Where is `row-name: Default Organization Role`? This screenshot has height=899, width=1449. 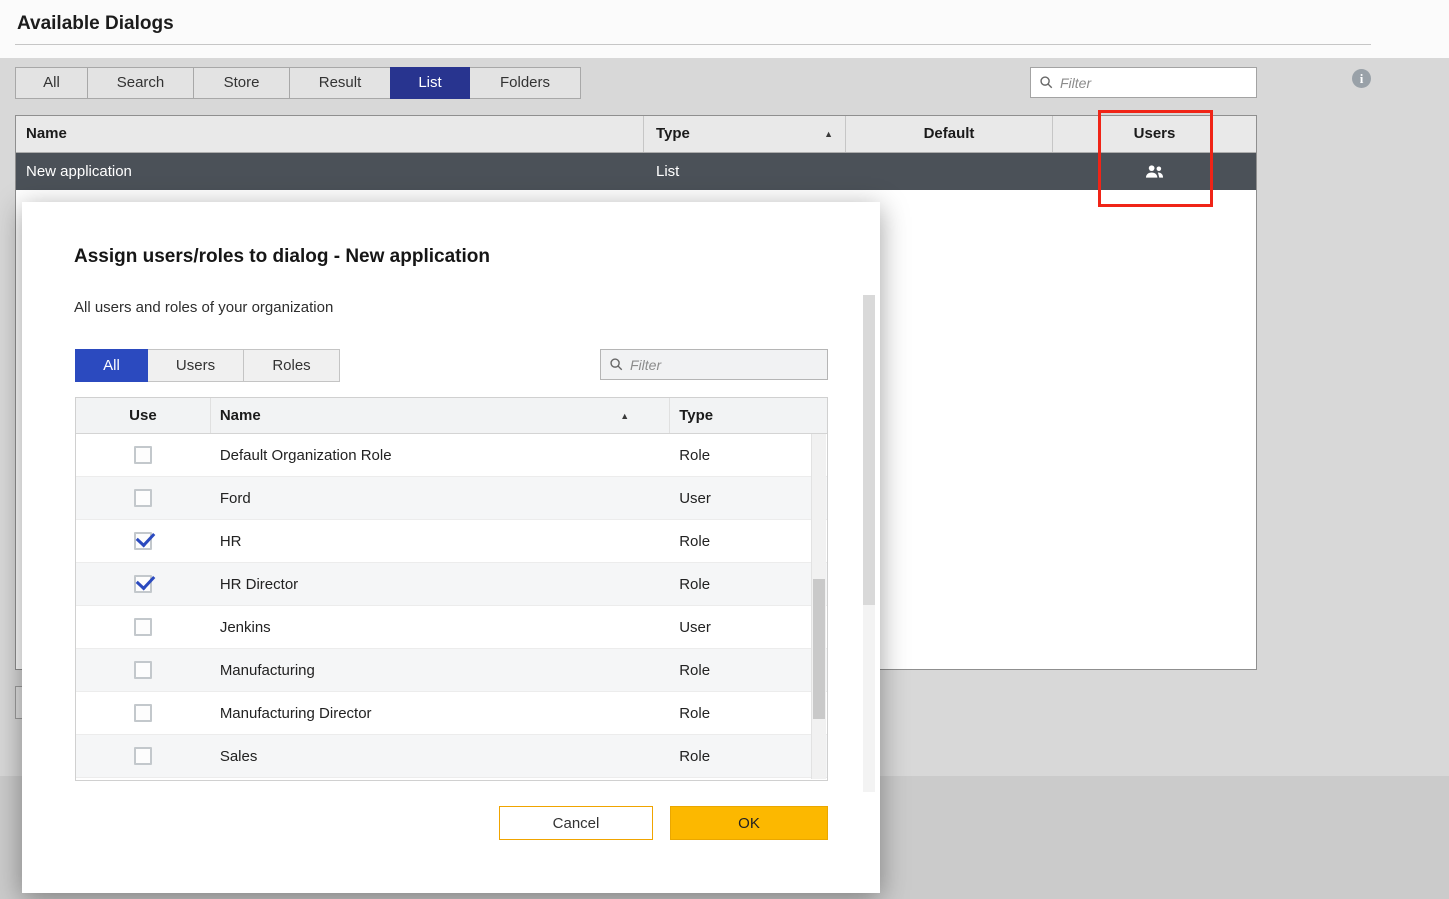
row-name: Default Organization Role is located at coordinates (305, 455).